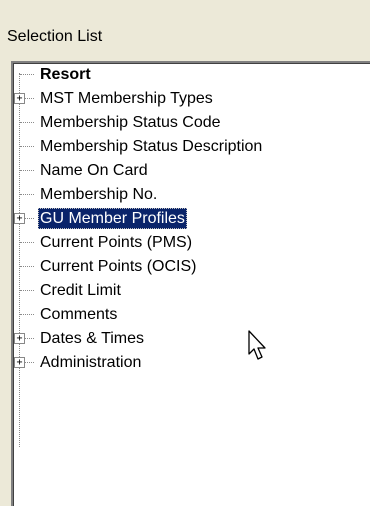 The image size is (370, 506). What do you see at coordinates (191, 362) in the screenshot?
I see `tree-item: + Administration` at bounding box center [191, 362].